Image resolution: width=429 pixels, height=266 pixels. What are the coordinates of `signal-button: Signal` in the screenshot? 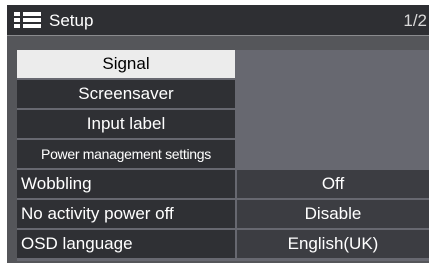 It's located at (126, 64).